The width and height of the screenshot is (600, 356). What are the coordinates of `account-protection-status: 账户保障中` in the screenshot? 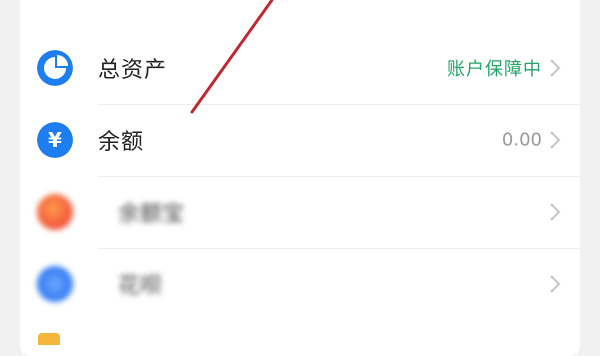 It's located at (494, 69).